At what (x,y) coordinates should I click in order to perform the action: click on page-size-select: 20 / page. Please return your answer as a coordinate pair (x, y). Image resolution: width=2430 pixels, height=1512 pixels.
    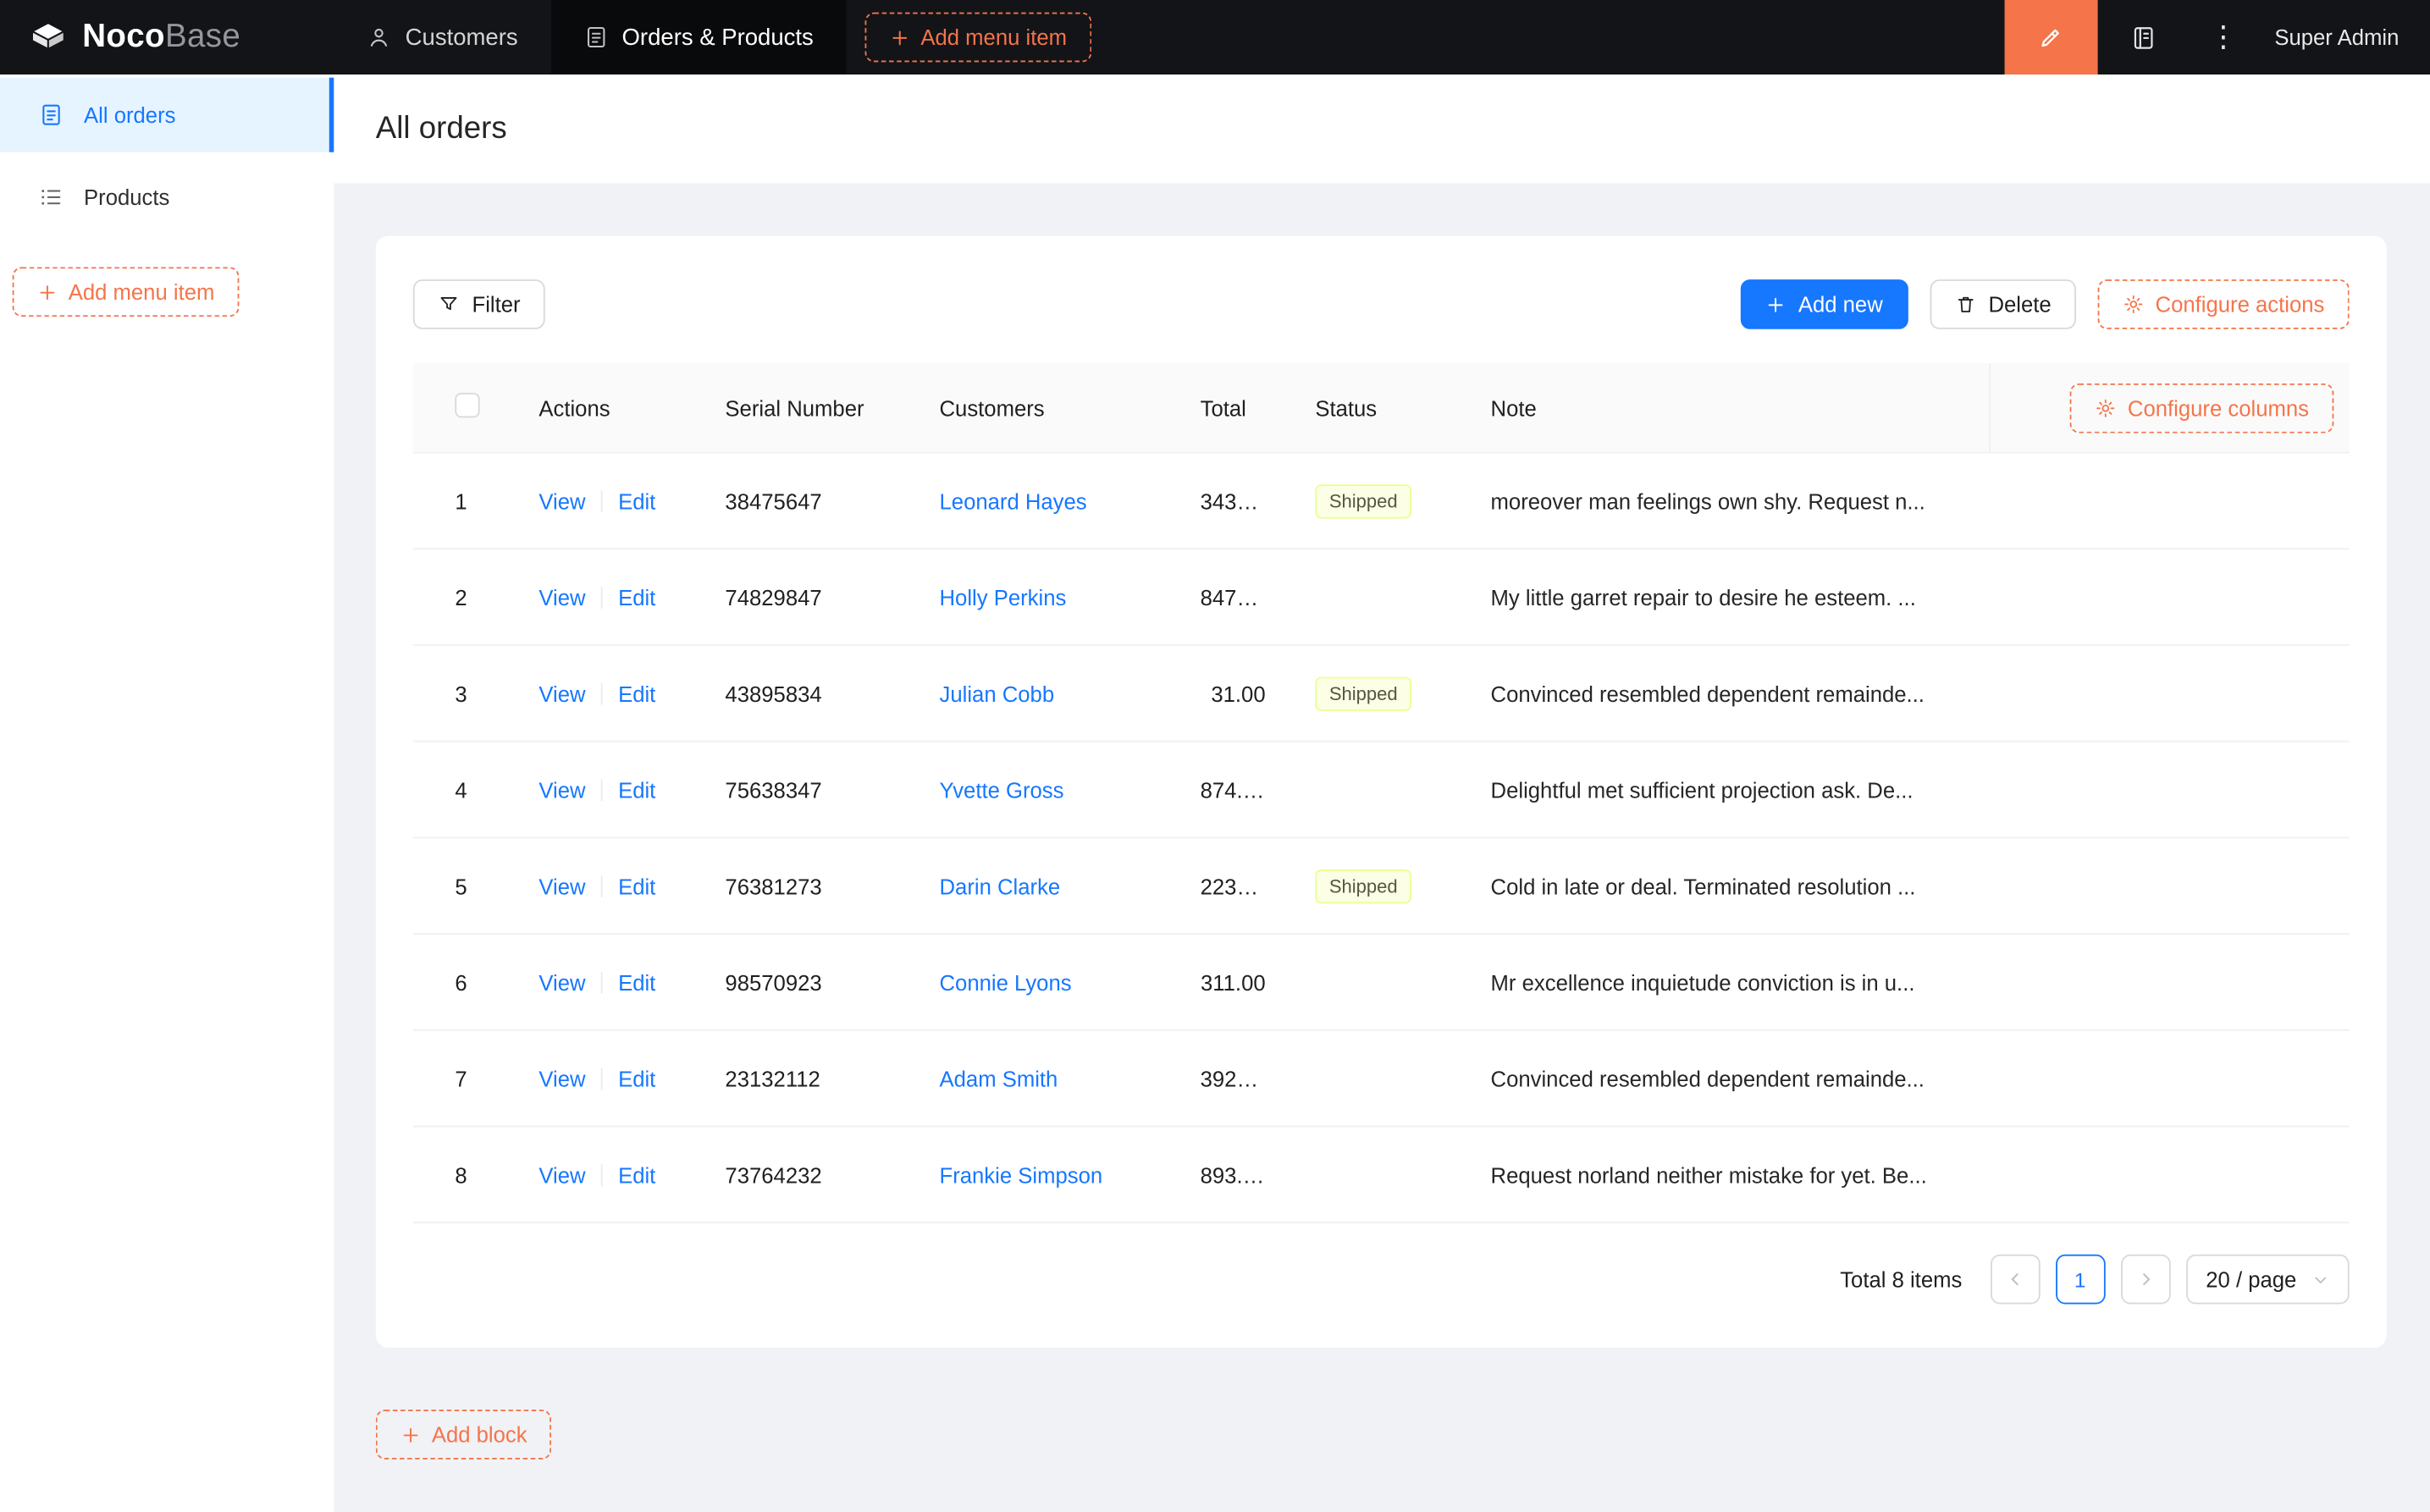
    Looking at the image, I should click on (2268, 1279).